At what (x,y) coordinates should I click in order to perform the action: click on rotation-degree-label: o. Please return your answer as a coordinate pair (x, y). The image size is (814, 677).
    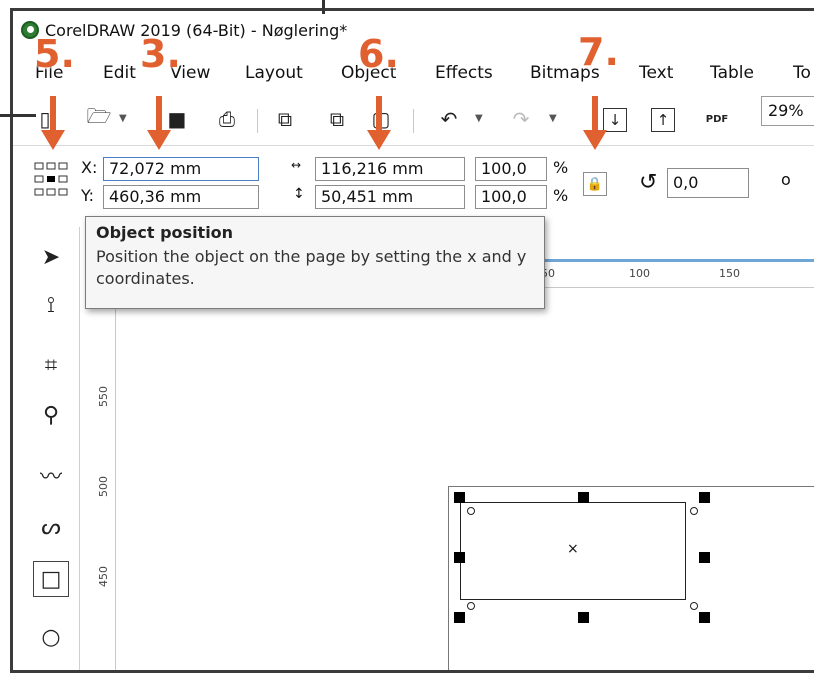
    Looking at the image, I should click on (786, 179).